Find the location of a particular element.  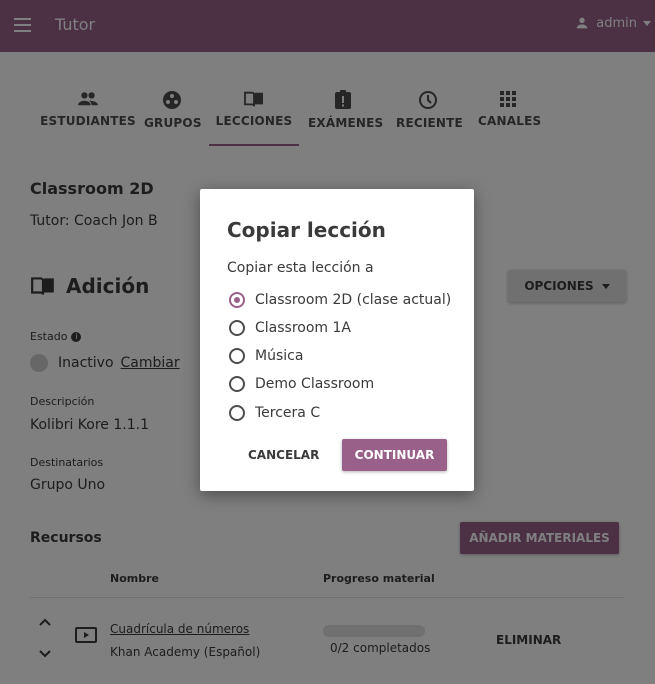

radio-option-classroom-2d: Classroom 2D (clase actual) is located at coordinates (340, 300).